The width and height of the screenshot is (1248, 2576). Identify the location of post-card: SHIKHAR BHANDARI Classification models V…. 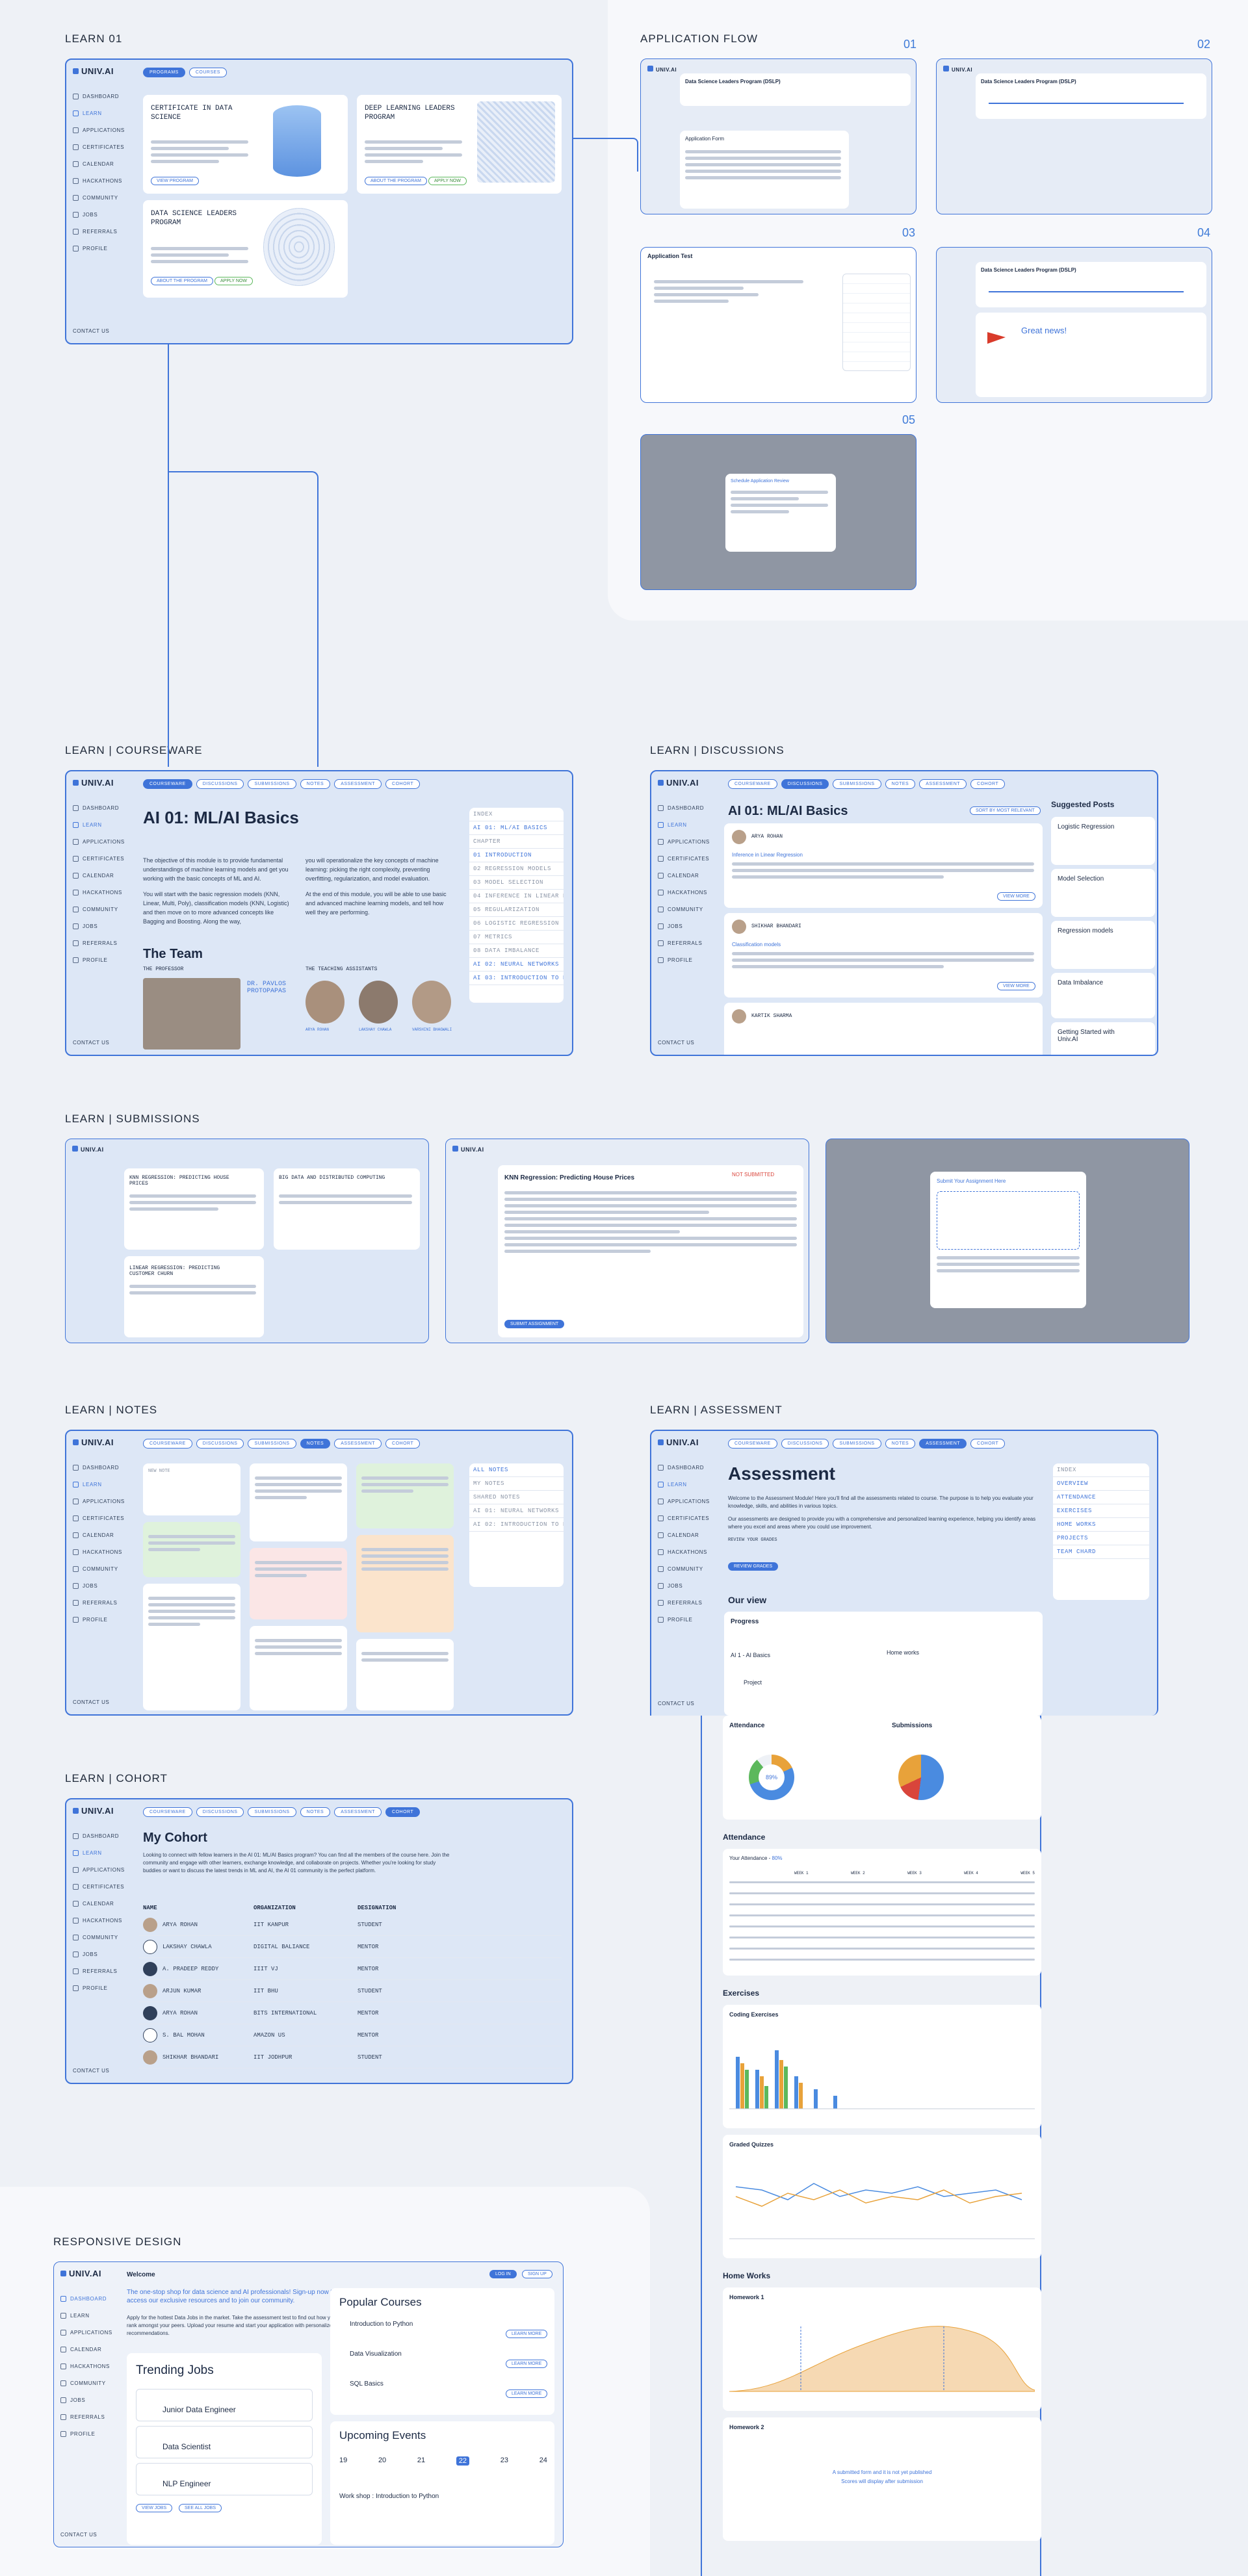
(884, 955).